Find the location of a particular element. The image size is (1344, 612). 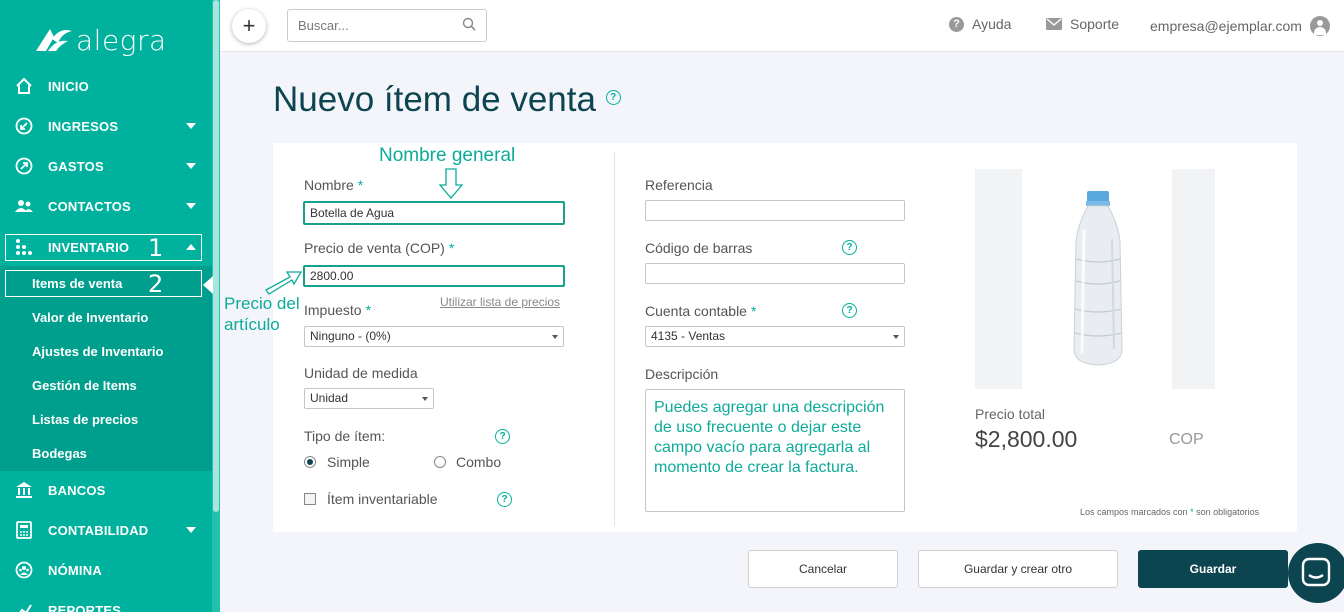

arrow-down-icon is located at coordinates (451, 183).